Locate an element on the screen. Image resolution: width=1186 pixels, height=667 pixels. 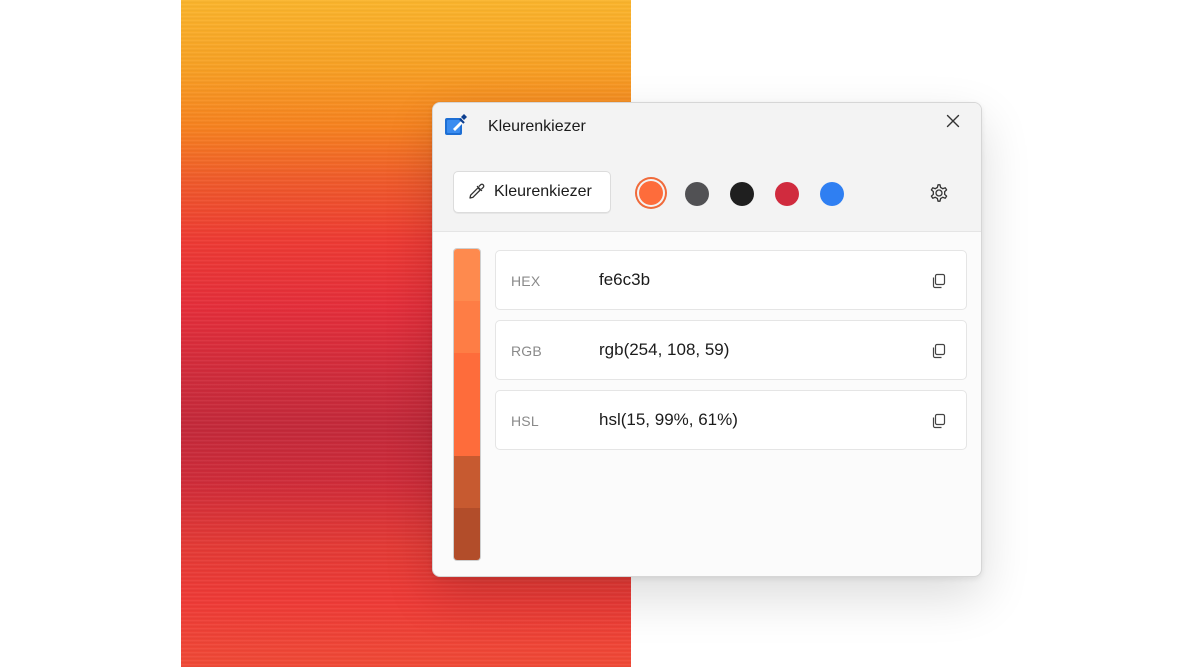
hsl-row: HSL hsl(15, 99%, 61%) is located at coordinates (731, 420).